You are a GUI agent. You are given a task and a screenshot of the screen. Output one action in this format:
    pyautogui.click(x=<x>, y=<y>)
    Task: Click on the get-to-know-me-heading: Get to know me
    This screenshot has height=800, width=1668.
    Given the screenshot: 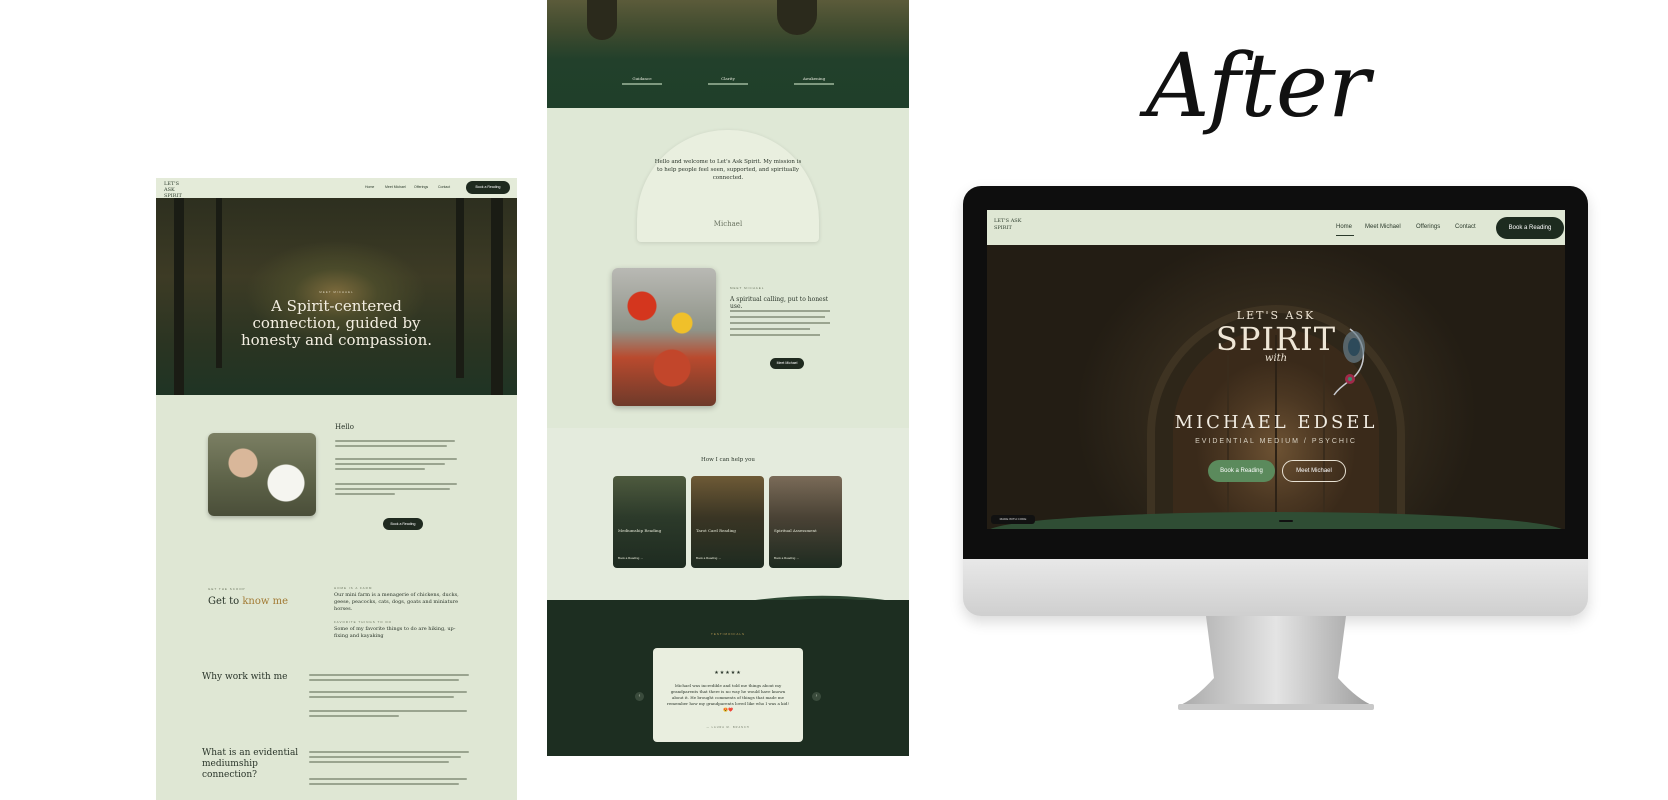 What is the action you would take?
    pyautogui.click(x=248, y=601)
    